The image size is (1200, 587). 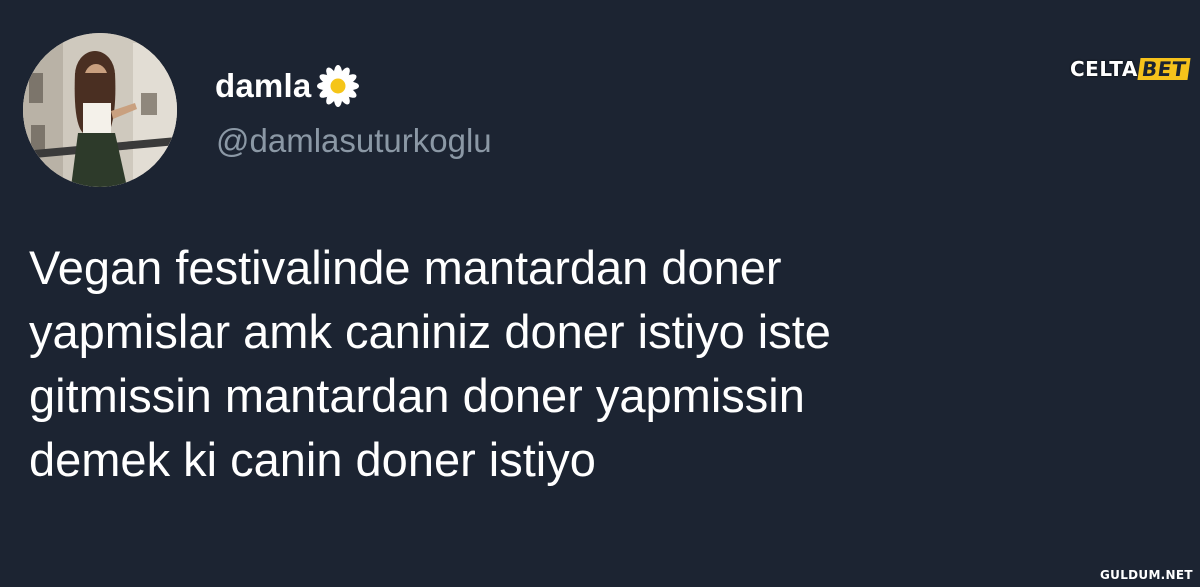 I want to click on site-watermark: GULDUM.NET, so click(x=1146, y=575).